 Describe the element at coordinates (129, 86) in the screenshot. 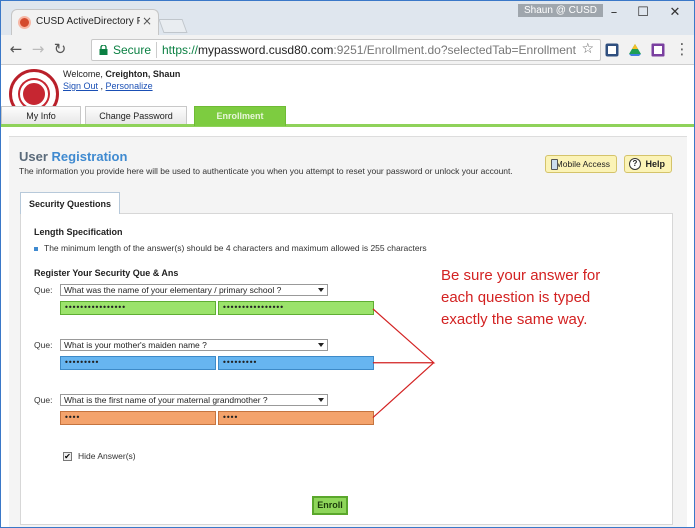

I see `personalize-link: Personalize` at that location.